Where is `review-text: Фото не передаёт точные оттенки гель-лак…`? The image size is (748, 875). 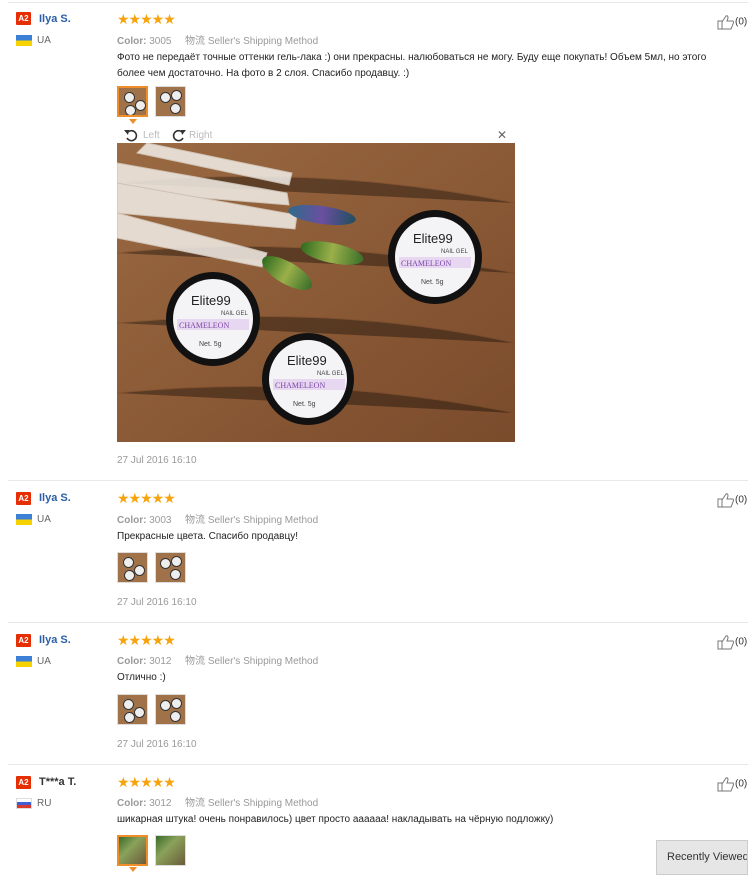 review-text: Фото не передаёт точные оттенки гель-лак… is located at coordinates (412, 65).